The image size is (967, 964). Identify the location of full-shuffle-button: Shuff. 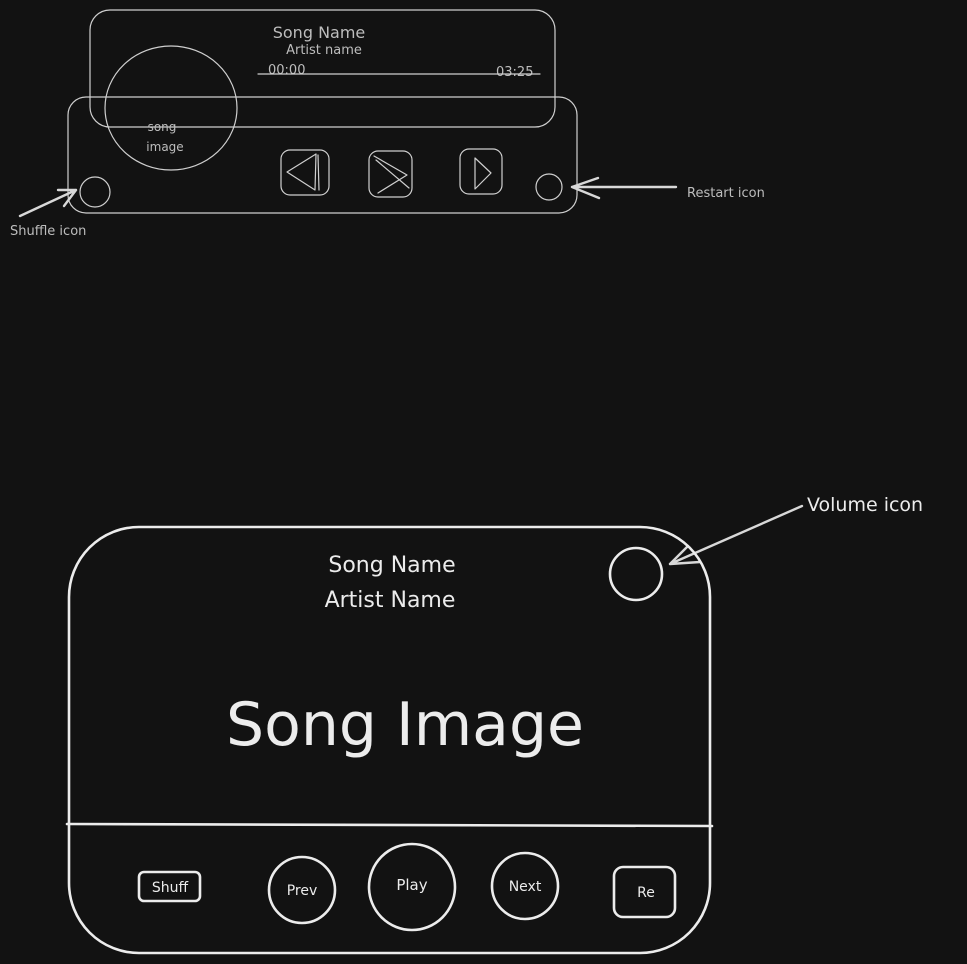
(169, 886).